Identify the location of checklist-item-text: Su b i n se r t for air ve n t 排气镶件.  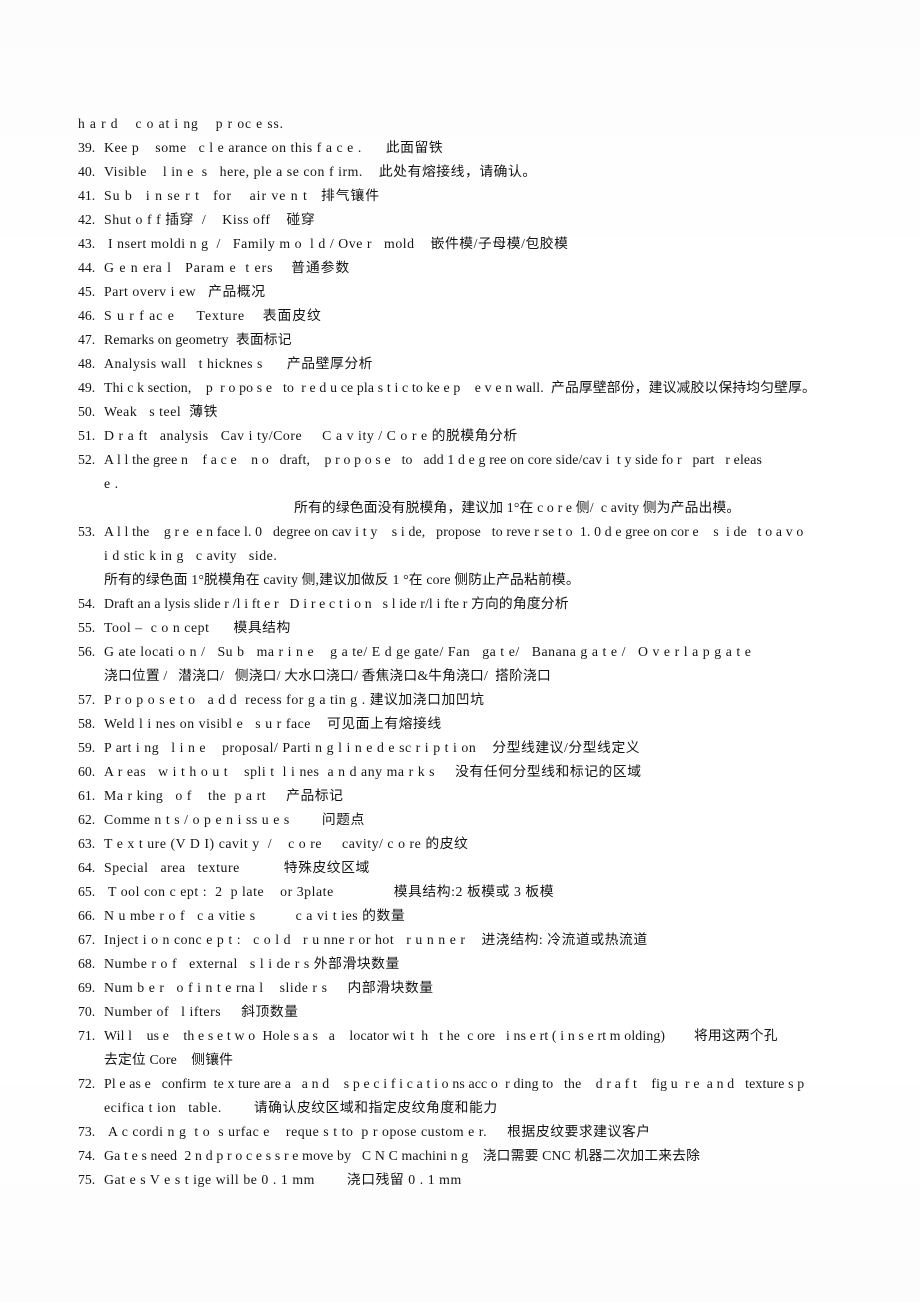
(242, 195).